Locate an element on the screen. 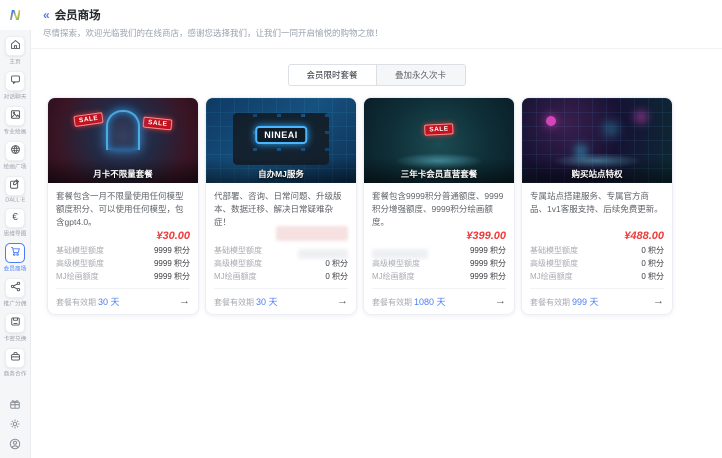  sidebar-item-gallery: 绘画广场 is located at coordinates (15, 156).